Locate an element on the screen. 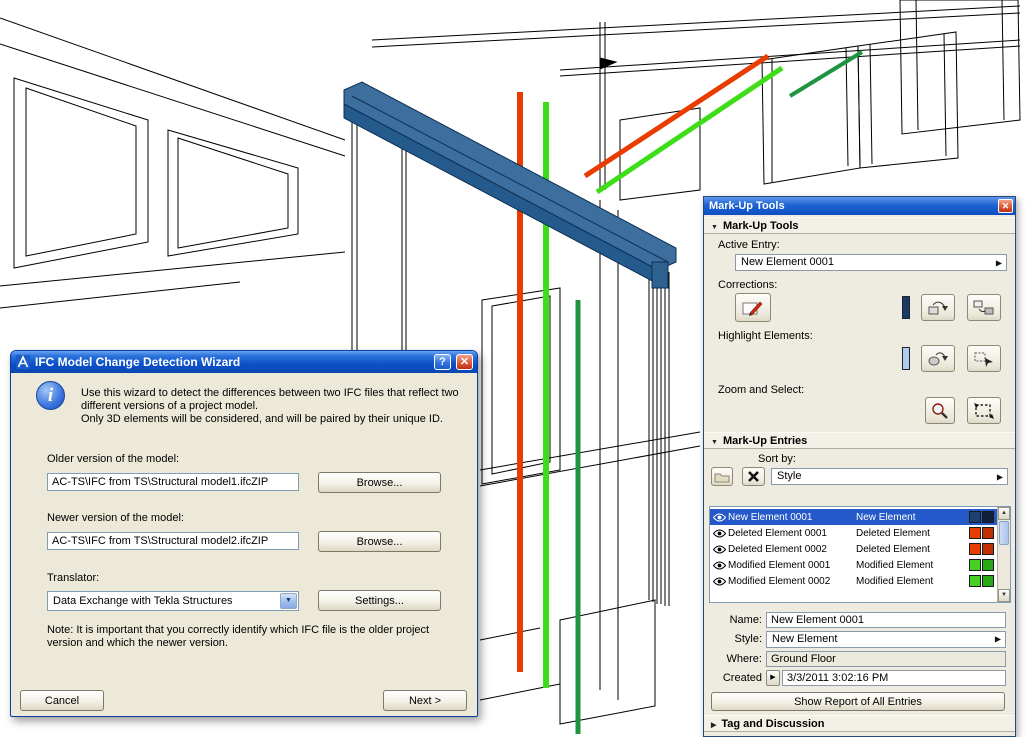 The width and height of the screenshot is (1026, 737). entry-name: New Element 0001 is located at coordinates (770, 517).